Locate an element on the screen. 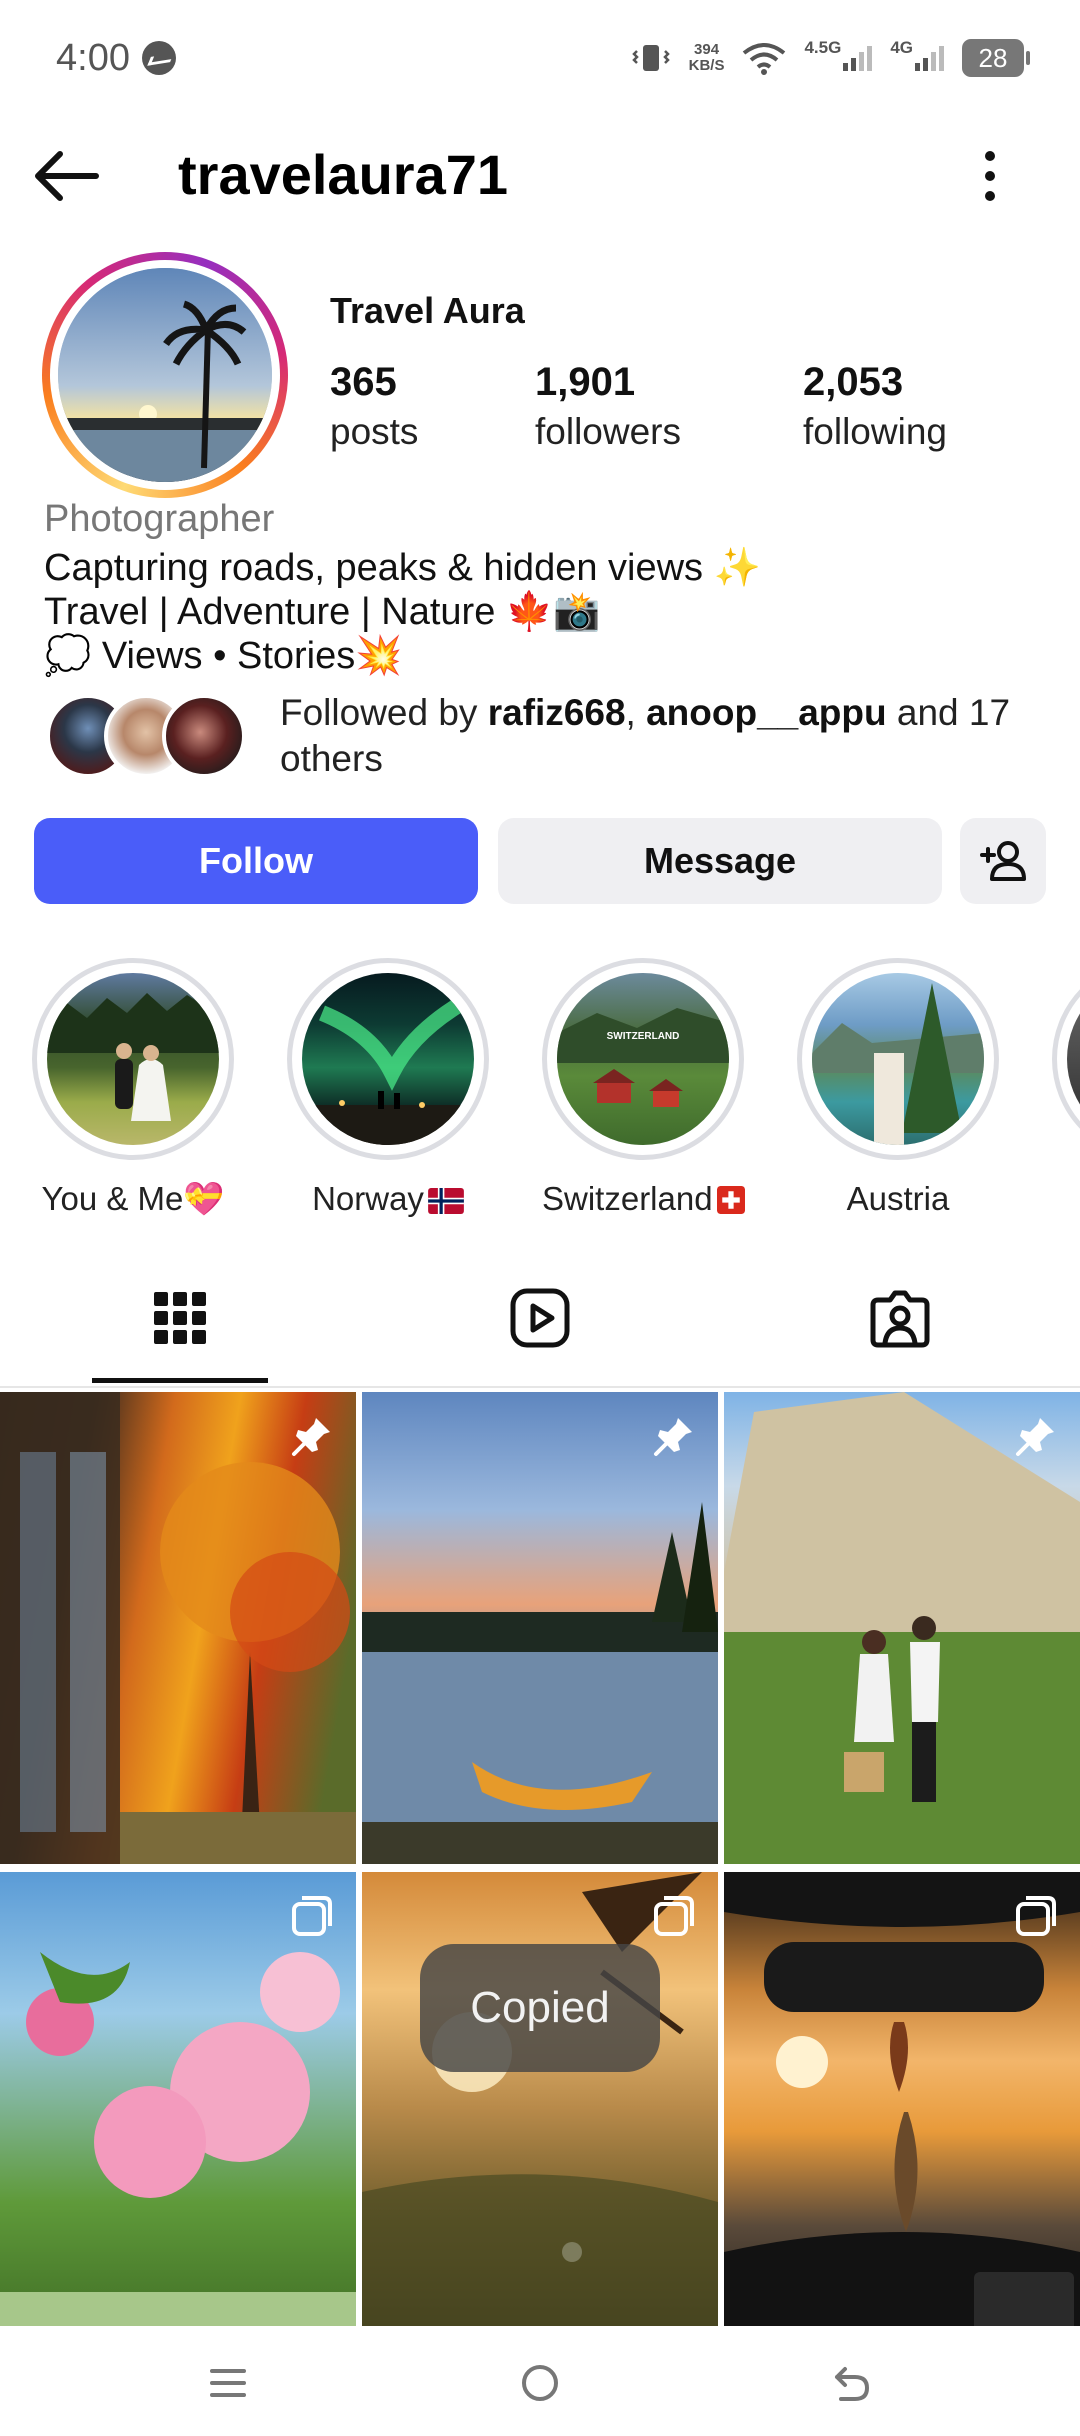  messenger-icon is located at coordinates (158, 58).